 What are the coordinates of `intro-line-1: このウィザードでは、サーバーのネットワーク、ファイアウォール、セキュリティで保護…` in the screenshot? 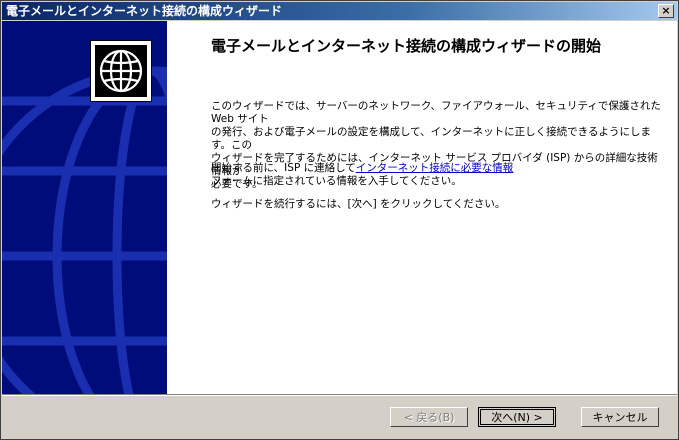 It's located at (436, 112).